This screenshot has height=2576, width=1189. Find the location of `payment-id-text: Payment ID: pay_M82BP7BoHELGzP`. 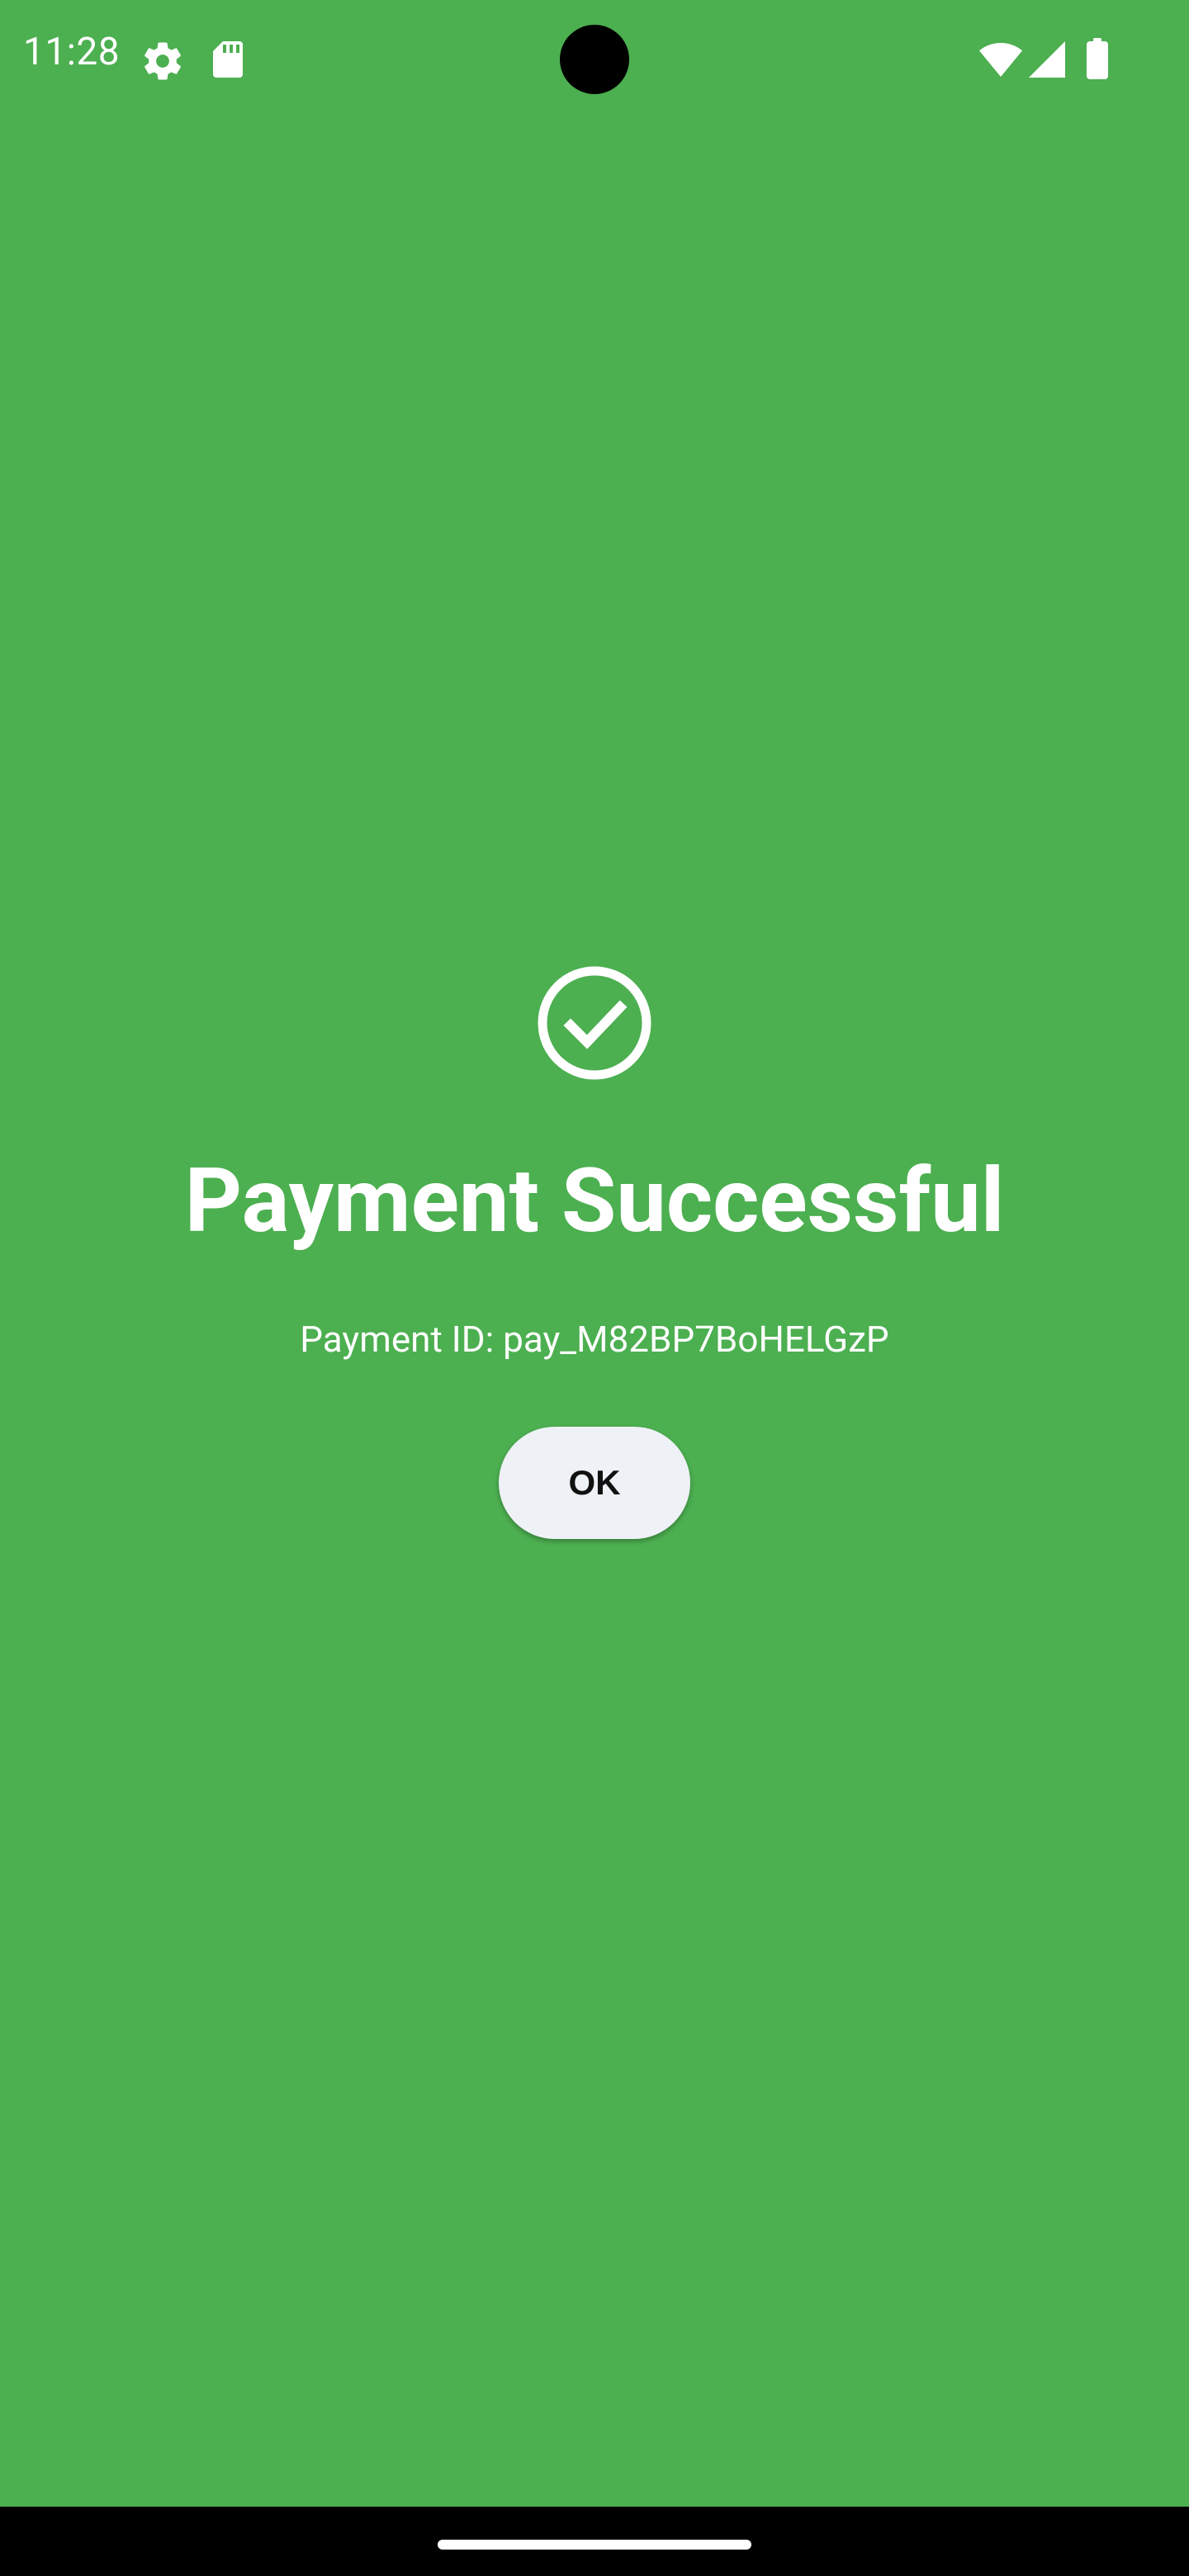

payment-id-text: Payment ID: pay_M82BP7BoHELGzP is located at coordinates (594, 1339).